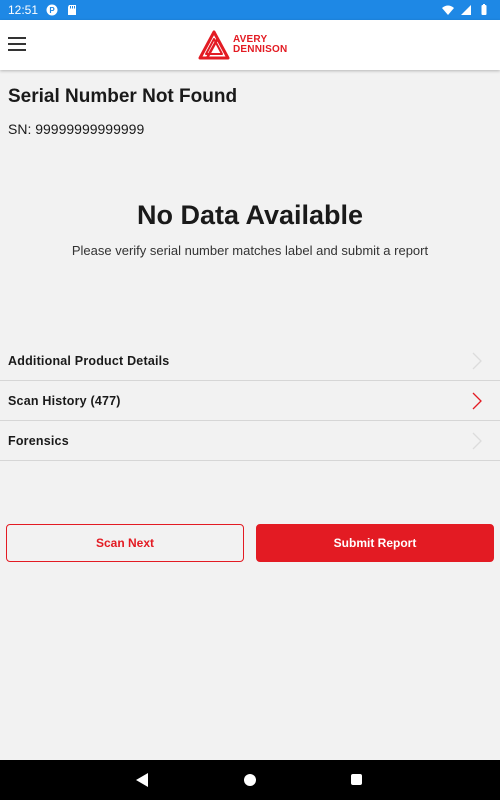 This screenshot has height=800, width=500. I want to click on avery-dennison-logo: AVERY DENNISON, so click(253, 45).